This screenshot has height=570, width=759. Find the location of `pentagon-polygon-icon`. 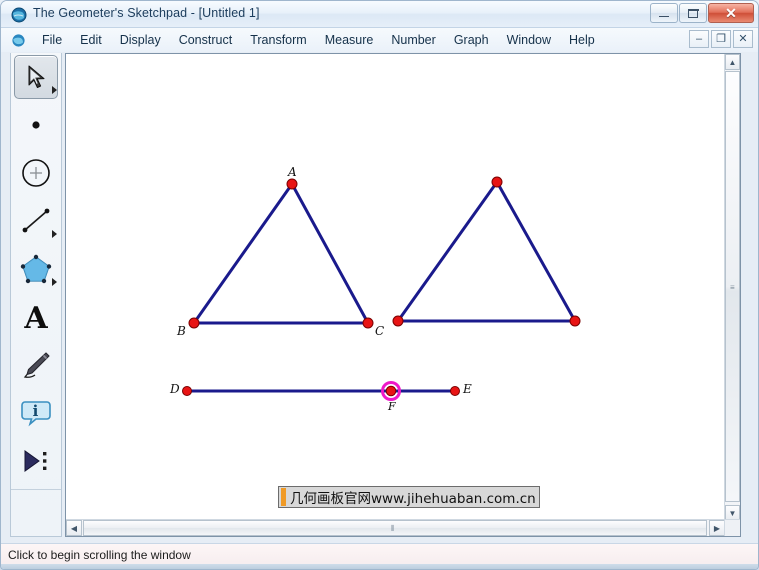

pentagon-polygon-icon is located at coordinates (36, 269).